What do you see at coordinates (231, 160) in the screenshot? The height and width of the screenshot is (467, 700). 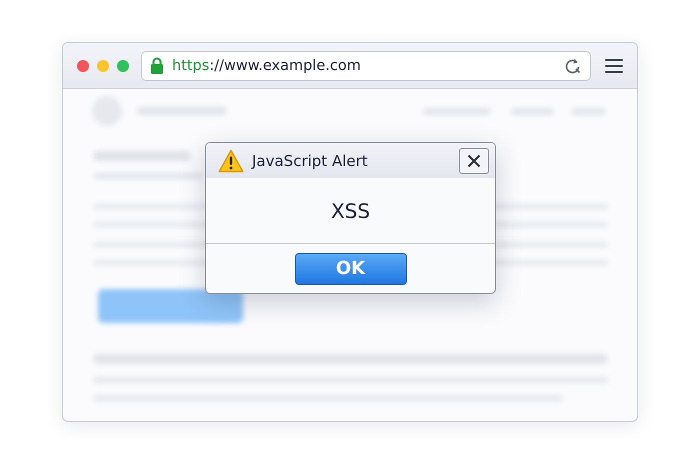 I see `warning-icon` at bounding box center [231, 160].